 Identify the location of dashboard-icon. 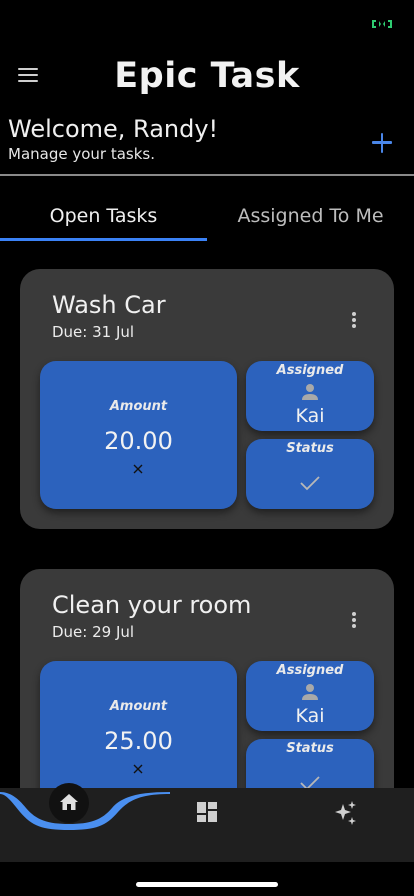
(207, 812).